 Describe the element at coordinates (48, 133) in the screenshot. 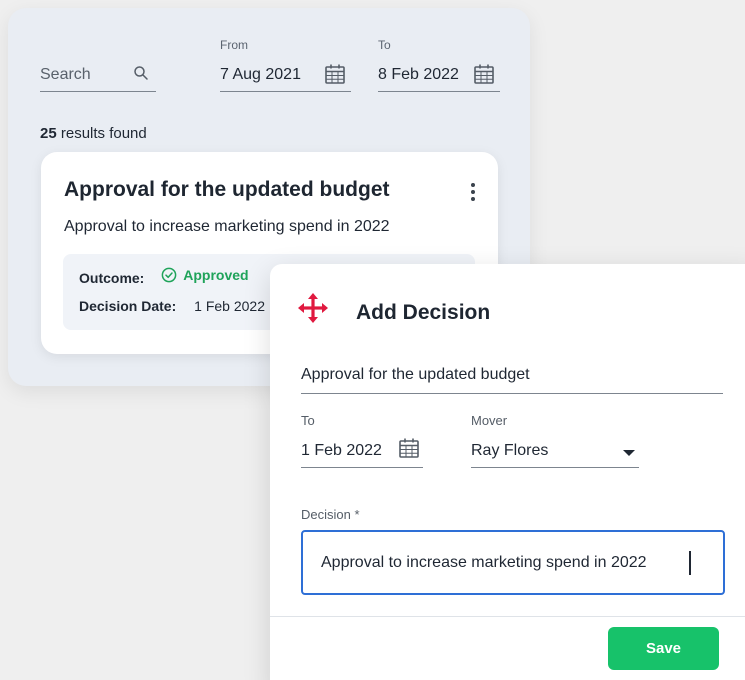

I see `results-number: 25` at that location.